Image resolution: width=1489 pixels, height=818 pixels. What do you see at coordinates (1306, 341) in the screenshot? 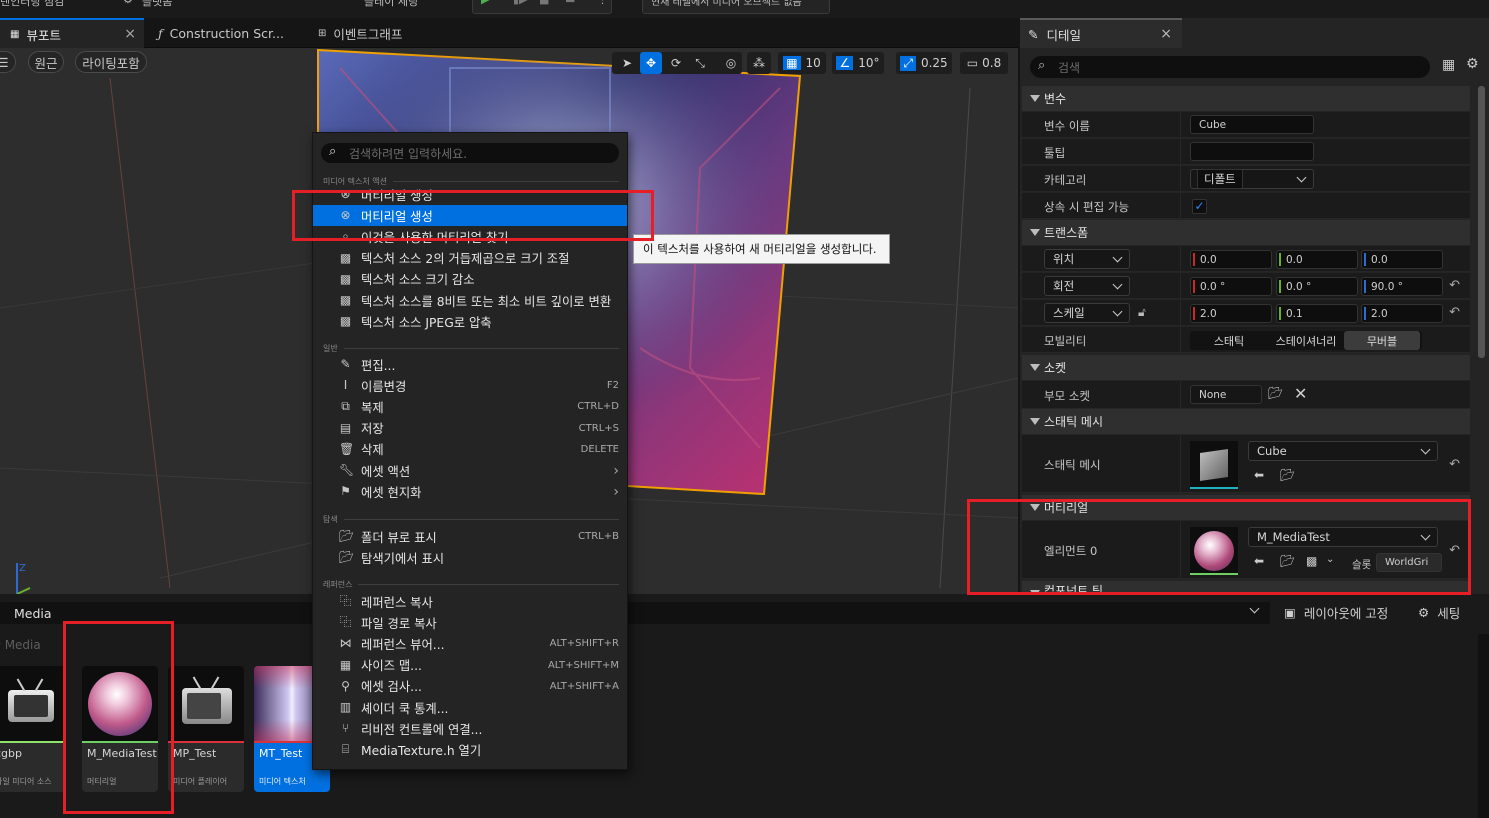
I see `mobility-stationary: 스테이셔너리` at bounding box center [1306, 341].